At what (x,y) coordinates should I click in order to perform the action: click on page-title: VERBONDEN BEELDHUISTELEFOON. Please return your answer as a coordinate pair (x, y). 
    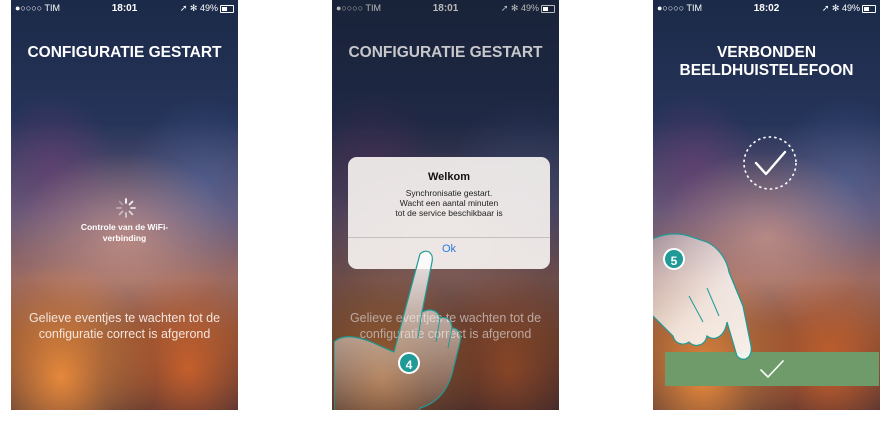
    Looking at the image, I should click on (766, 62).